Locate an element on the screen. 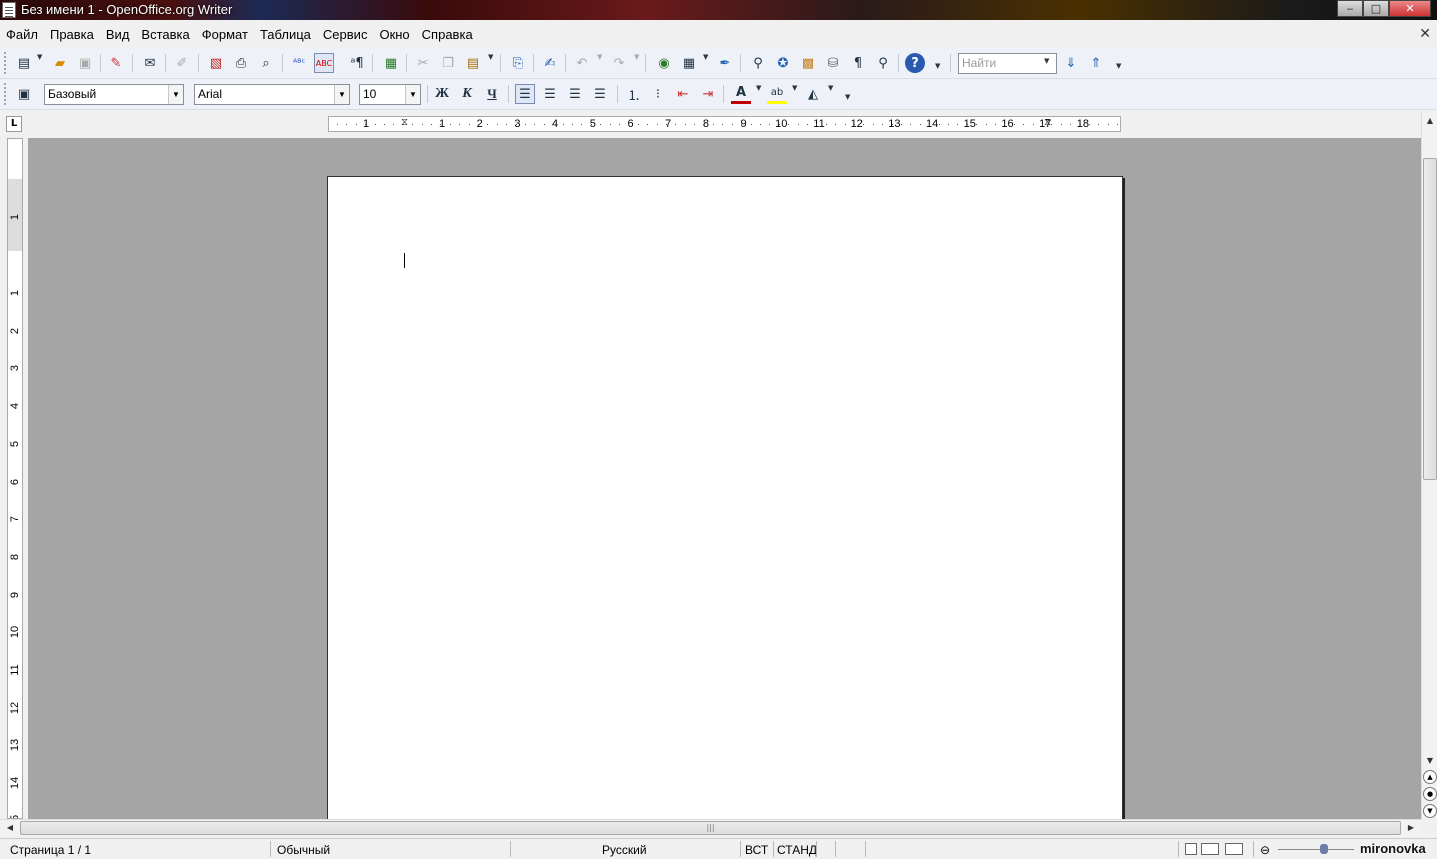 The image size is (1437, 859). find-dropdown-icon: ▼ is located at coordinates (1046, 61).